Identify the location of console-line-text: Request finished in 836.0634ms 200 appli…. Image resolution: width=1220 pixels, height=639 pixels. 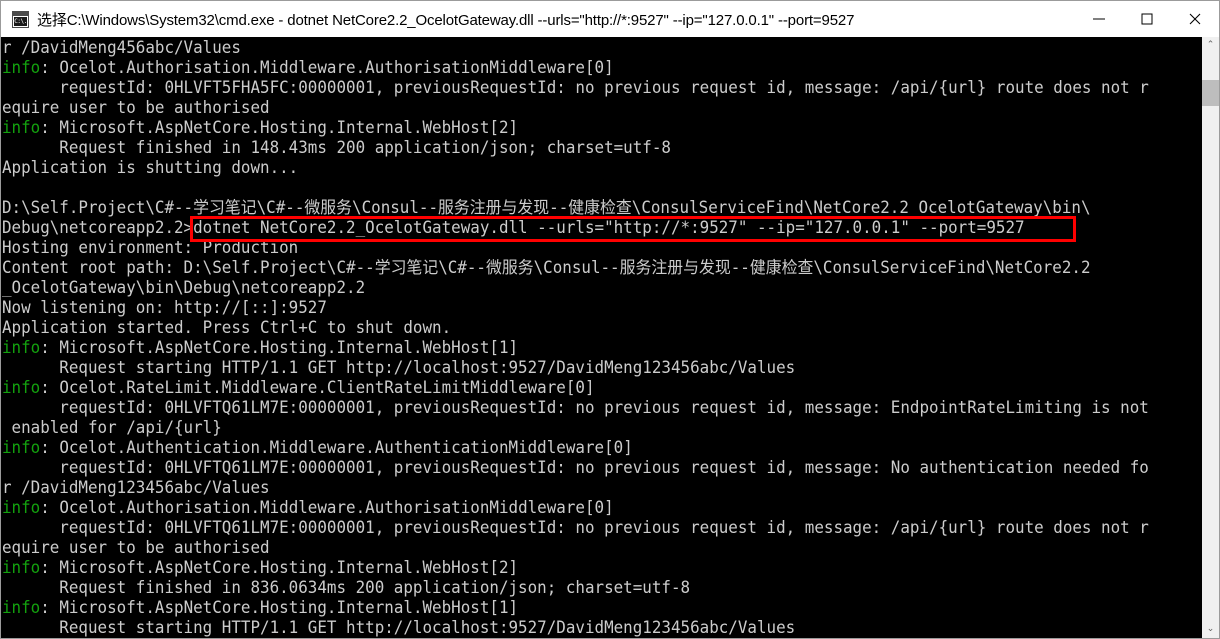
(346, 587).